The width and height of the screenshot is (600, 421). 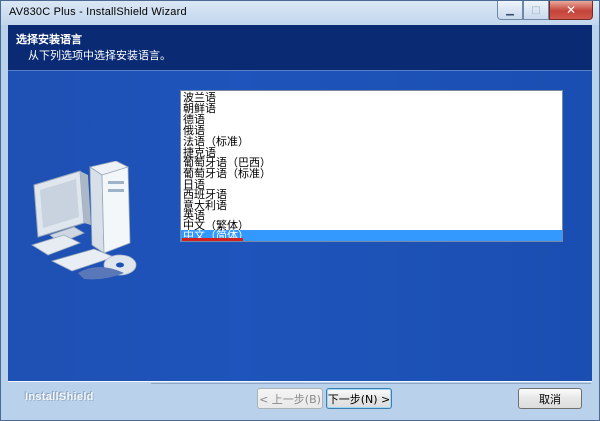 I want to click on selection-underline-annotation, so click(x=212, y=239).